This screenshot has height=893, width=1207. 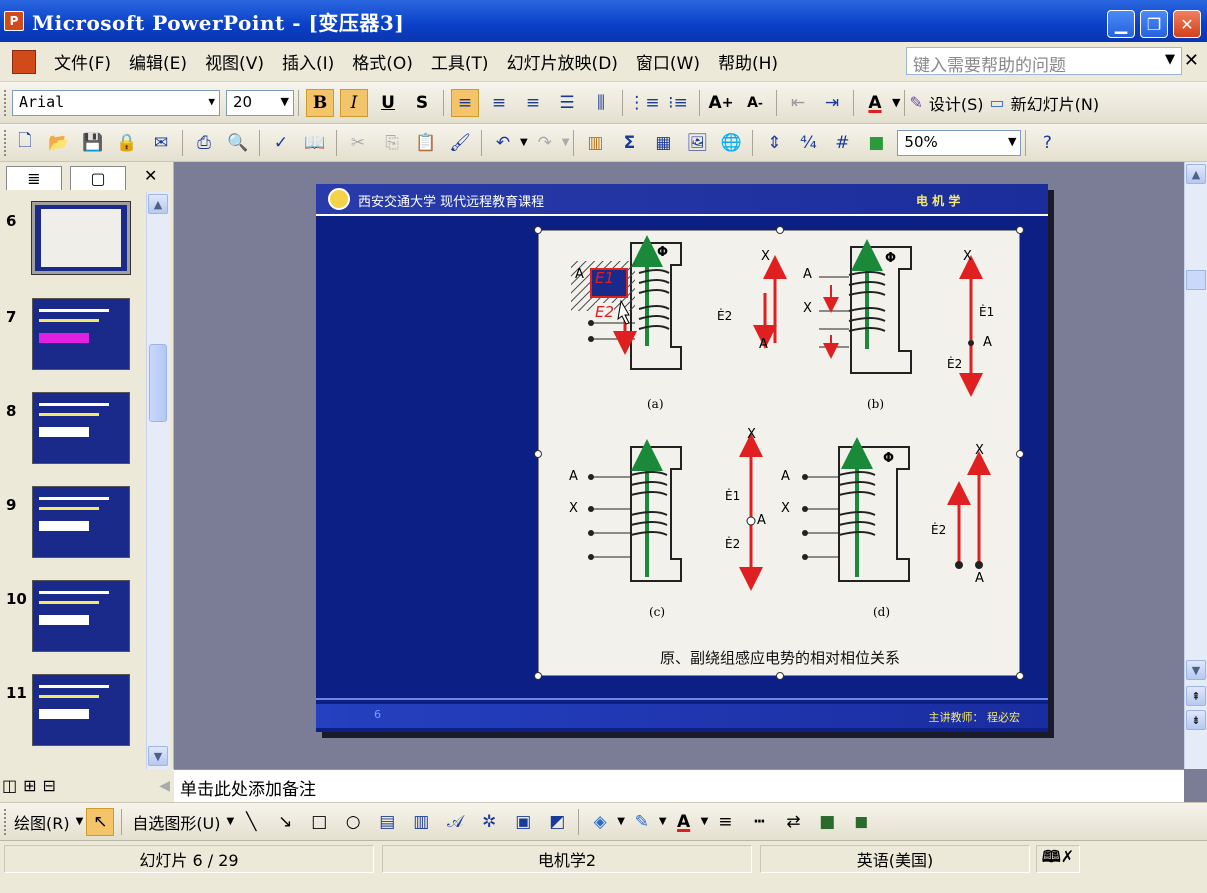 I want to click on previous-slide-icon: ⇞, so click(x=1196, y=696).